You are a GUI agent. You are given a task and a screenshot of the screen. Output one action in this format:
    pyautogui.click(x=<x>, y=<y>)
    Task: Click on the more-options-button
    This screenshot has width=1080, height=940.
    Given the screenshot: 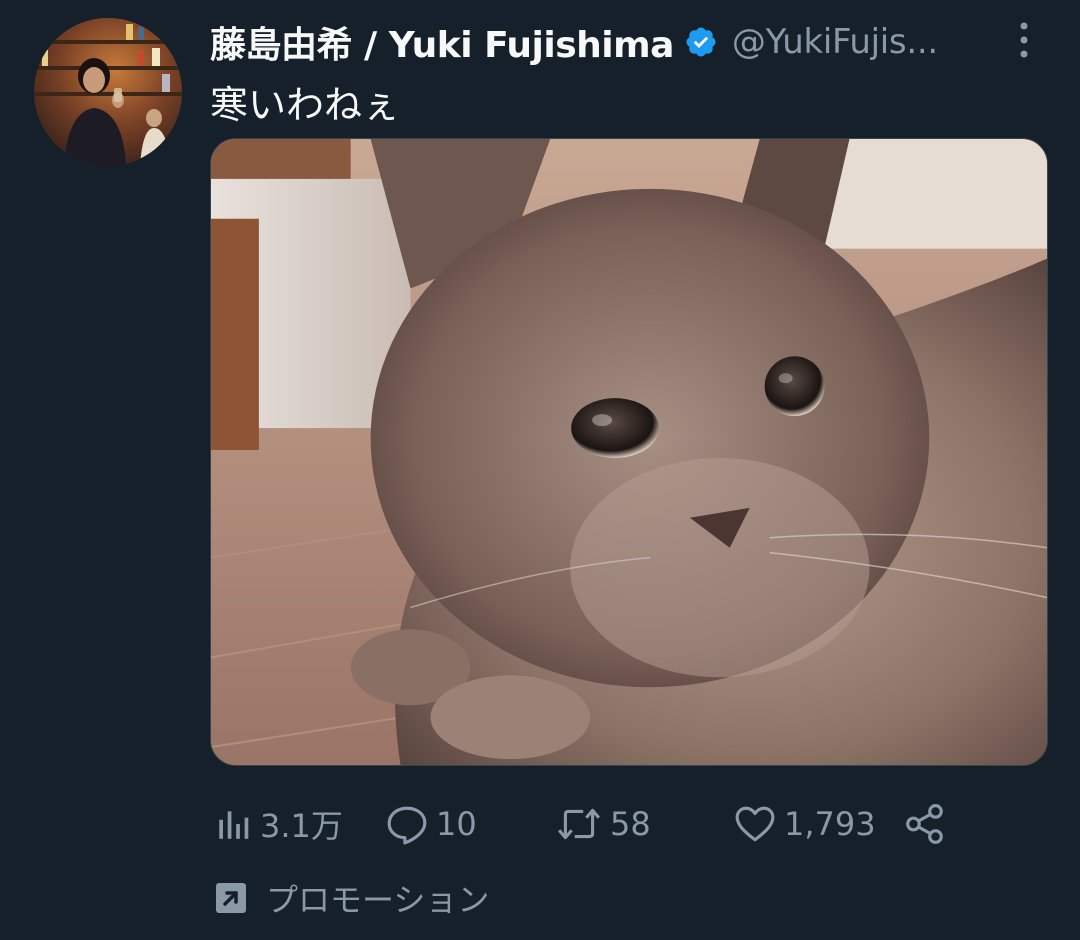 What is the action you would take?
    pyautogui.click(x=1024, y=40)
    